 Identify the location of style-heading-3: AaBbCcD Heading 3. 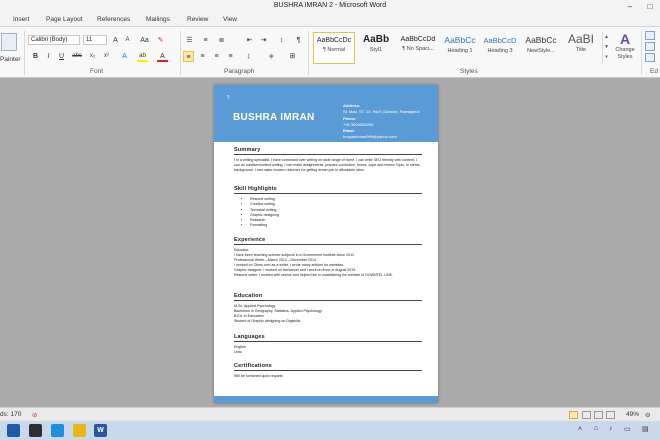
(500, 48).